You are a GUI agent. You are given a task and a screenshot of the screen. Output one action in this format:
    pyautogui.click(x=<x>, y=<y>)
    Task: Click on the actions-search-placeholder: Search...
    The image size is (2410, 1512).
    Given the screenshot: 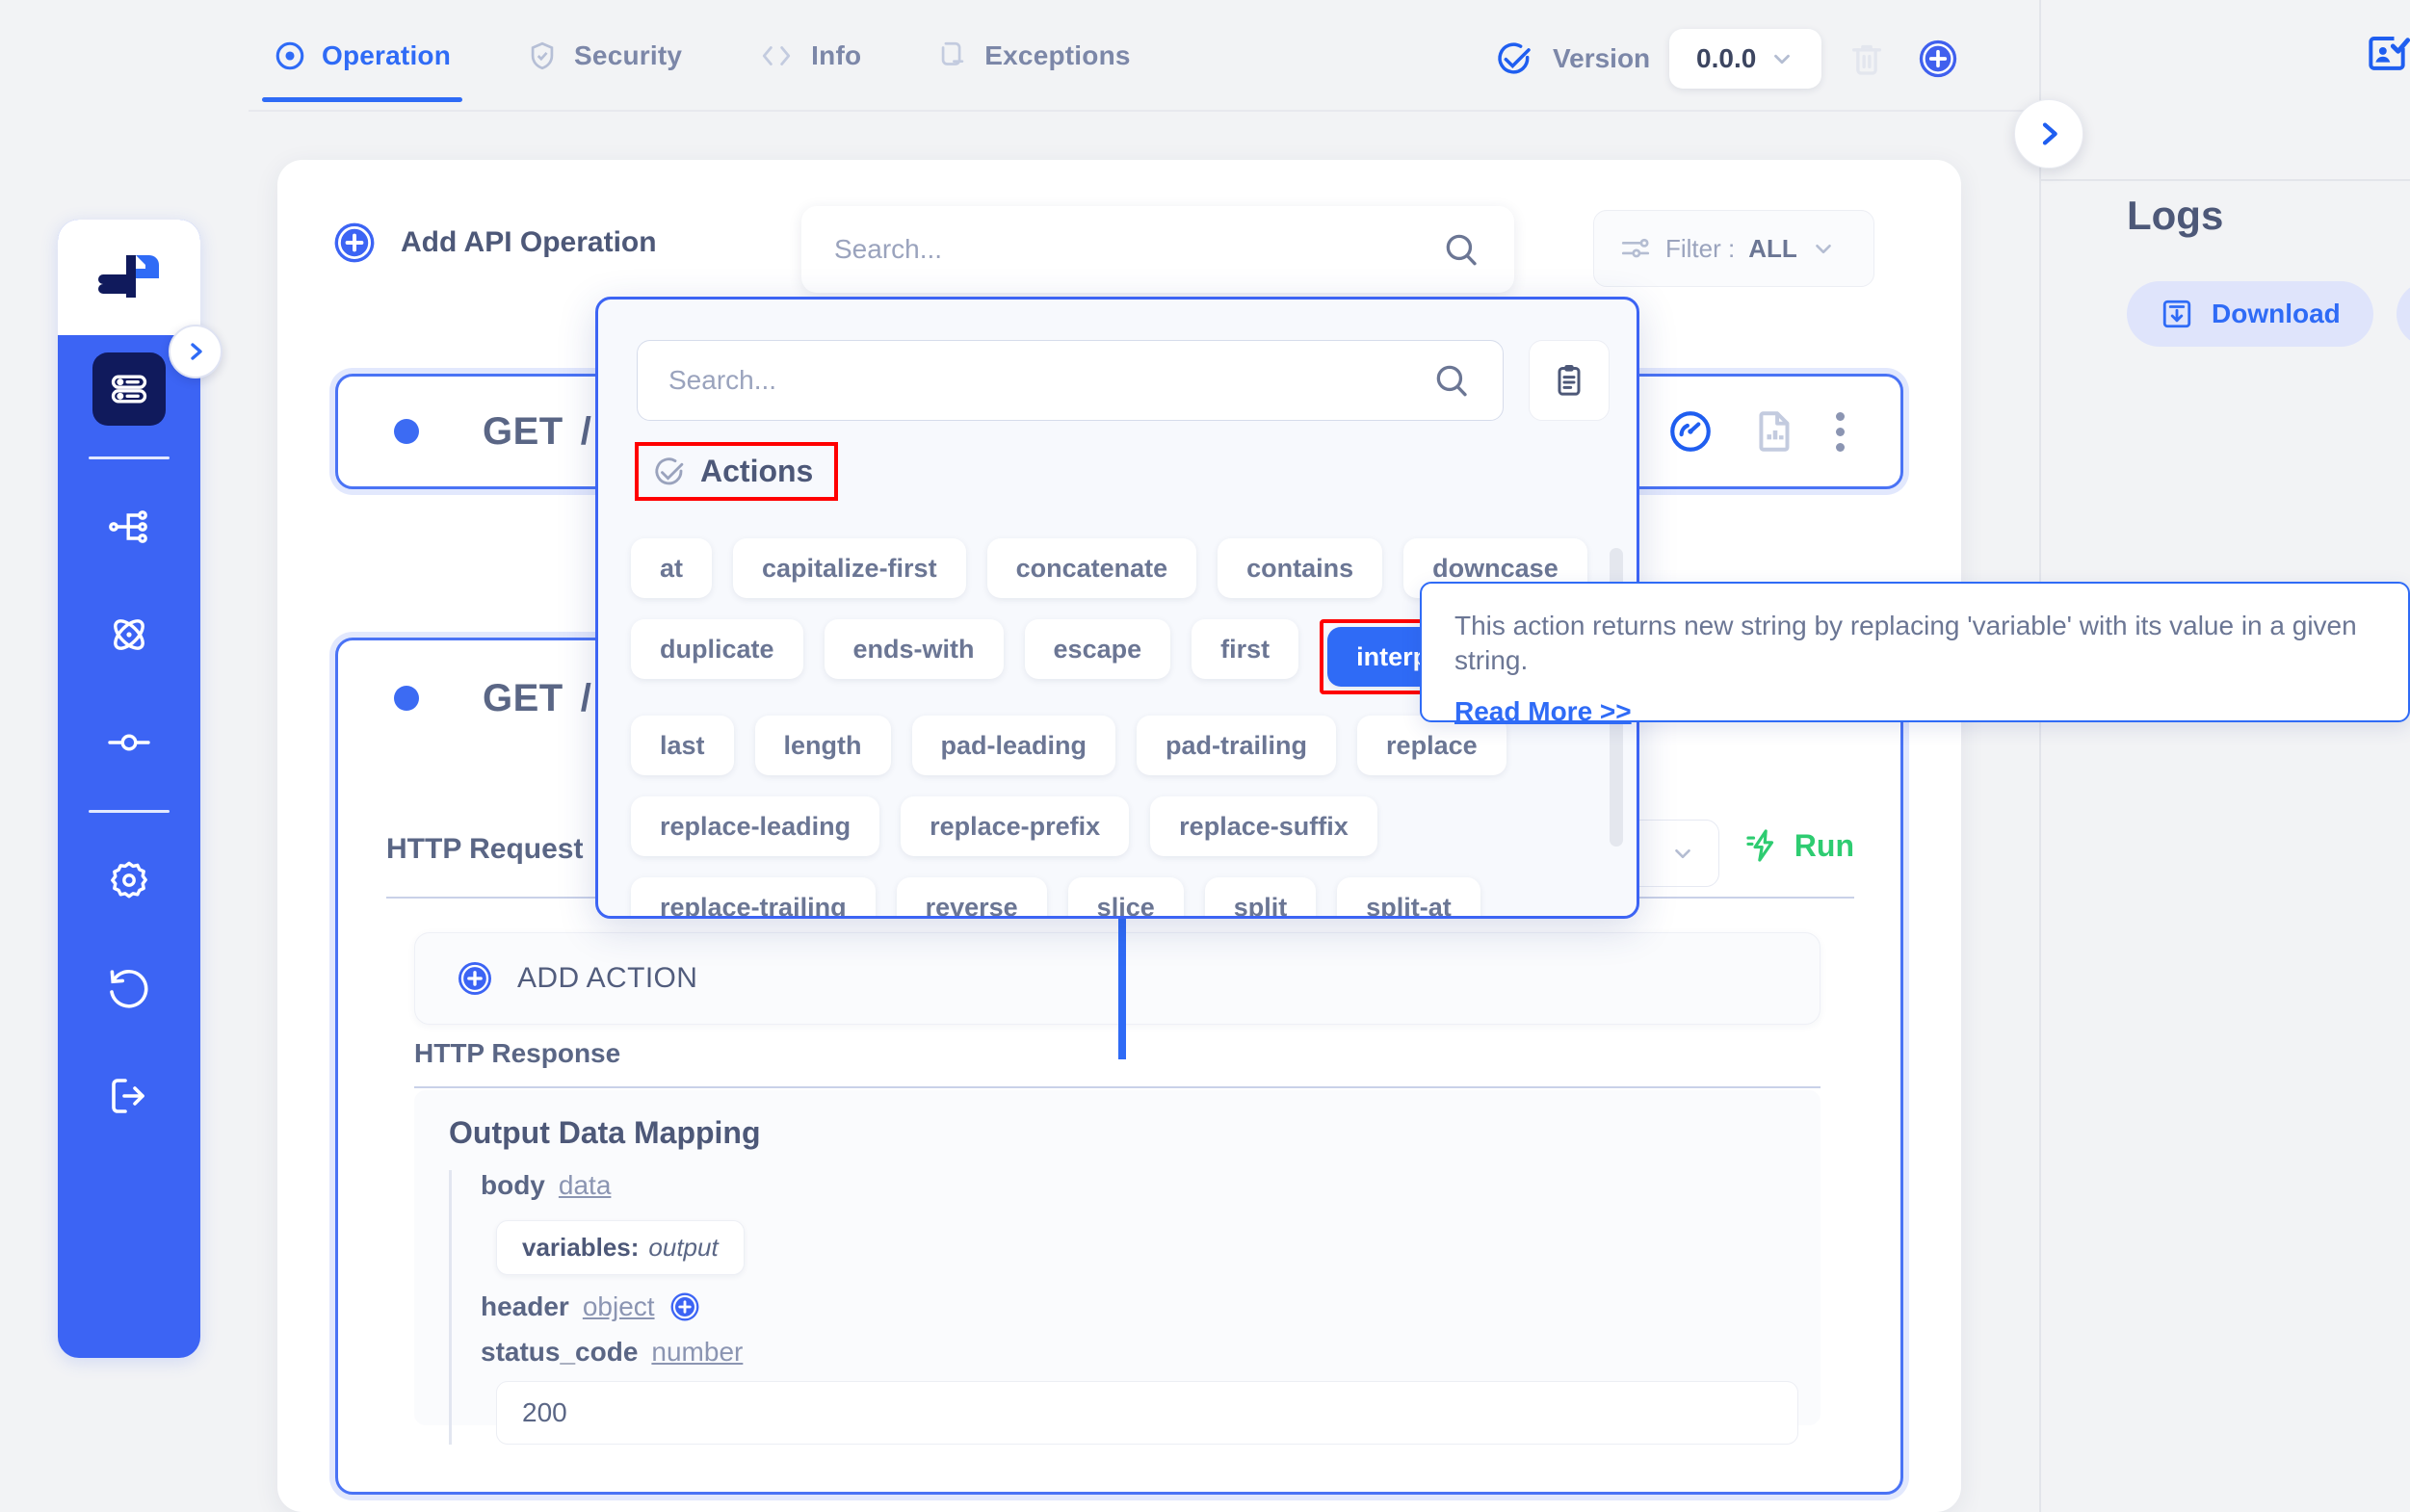 What is the action you would take?
    pyautogui.click(x=723, y=380)
    